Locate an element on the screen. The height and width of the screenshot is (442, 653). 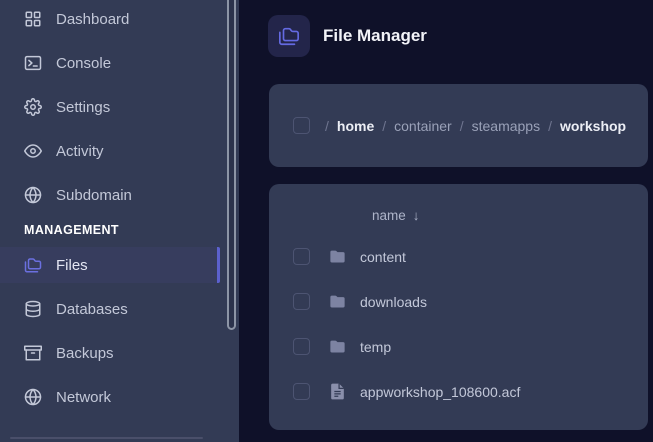
sidebar-item-dashboard: Dashboard is located at coordinates (110, 19).